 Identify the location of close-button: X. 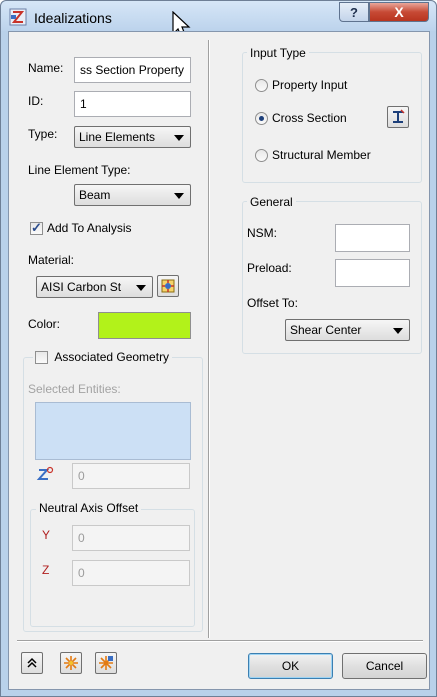
(399, 12).